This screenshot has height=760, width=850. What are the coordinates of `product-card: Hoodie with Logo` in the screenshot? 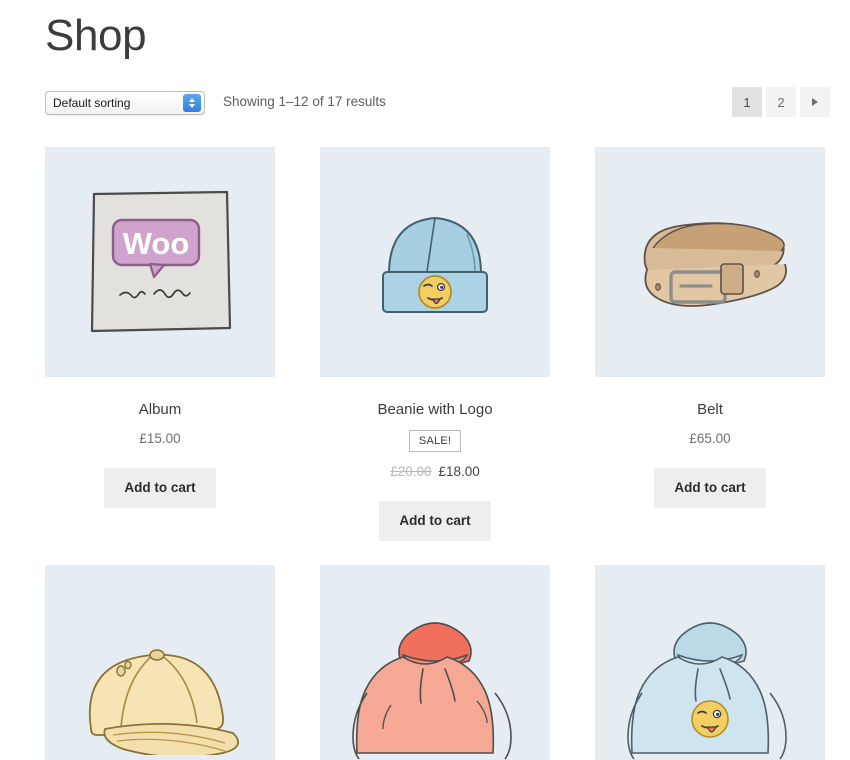 It's located at (710, 662).